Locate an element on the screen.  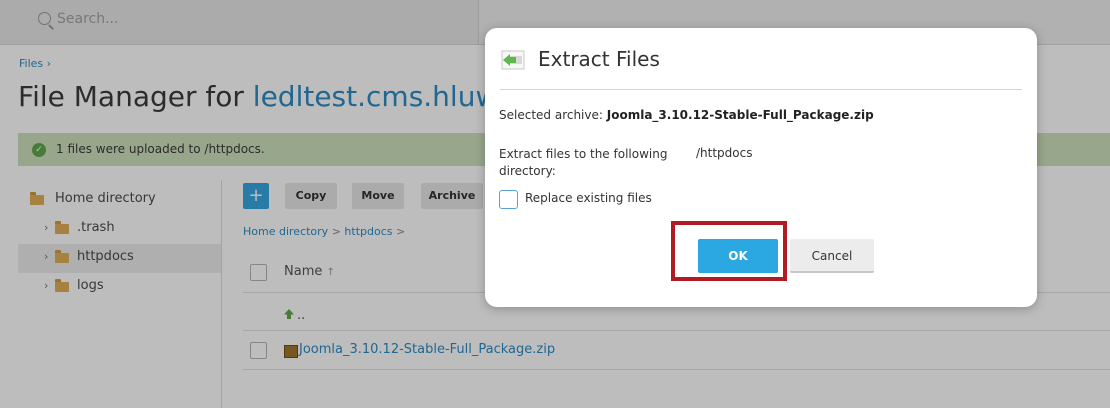
replace-existing-checkbox is located at coordinates (508, 199).